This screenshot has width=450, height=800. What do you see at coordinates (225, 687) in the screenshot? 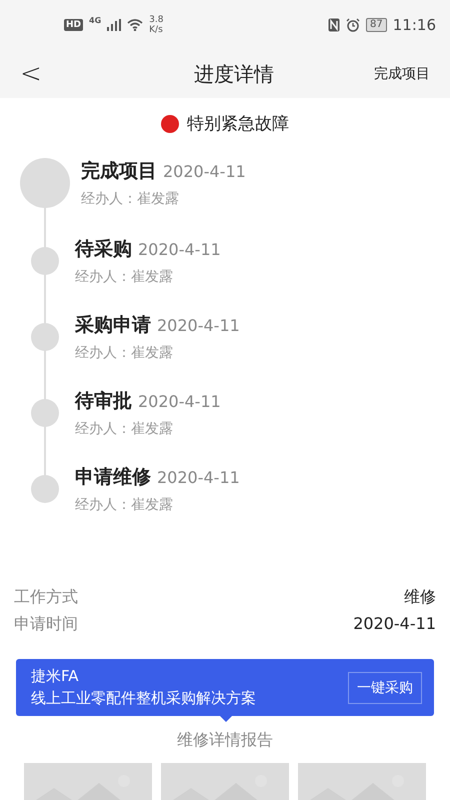
I see `ad-banner: 捷米FA 线上工业零配件整机采购解决方案 一键采购` at bounding box center [225, 687].